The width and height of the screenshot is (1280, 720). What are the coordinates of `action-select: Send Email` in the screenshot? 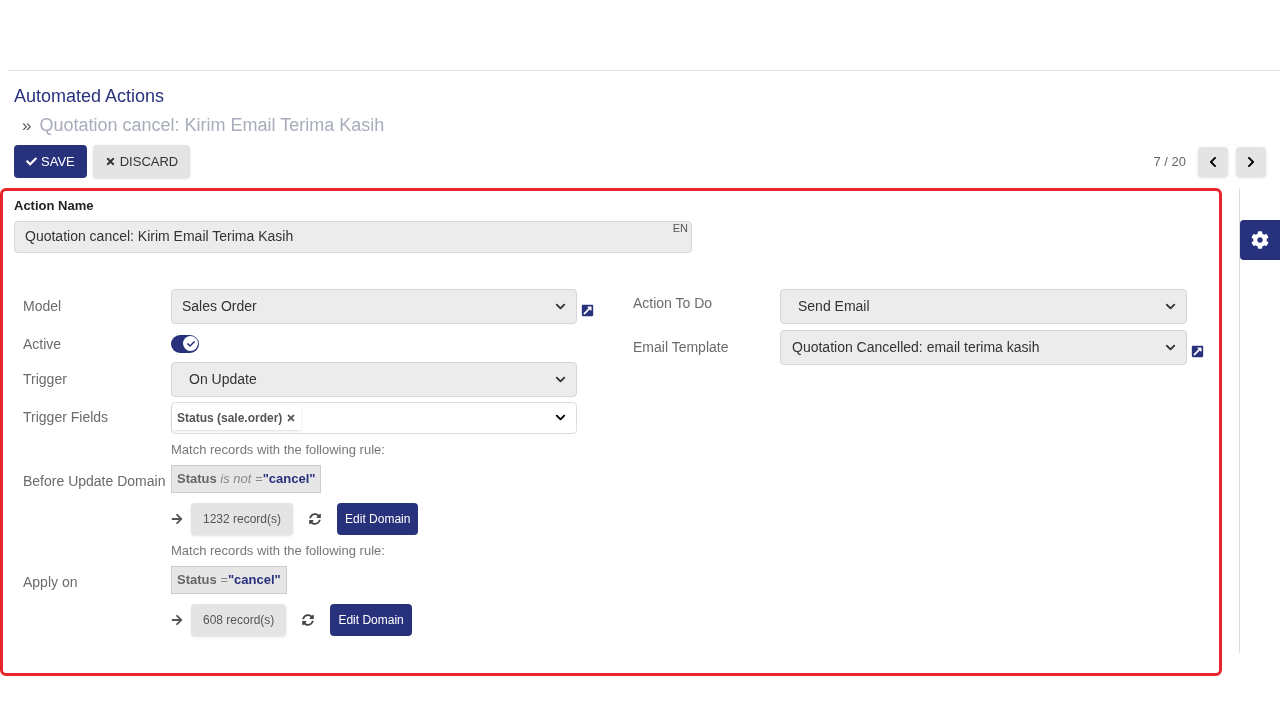 It's located at (983, 306).